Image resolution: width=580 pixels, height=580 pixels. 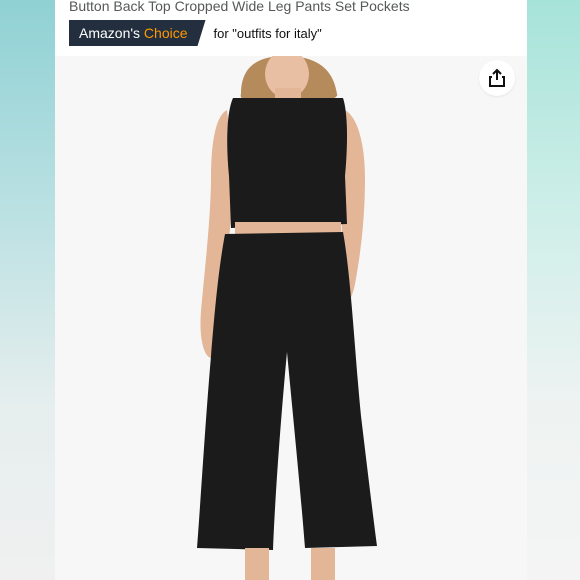 What do you see at coordinates (553, 290) in the screenshot?
I see `background-right-edge` at bounding box center [553, 290].